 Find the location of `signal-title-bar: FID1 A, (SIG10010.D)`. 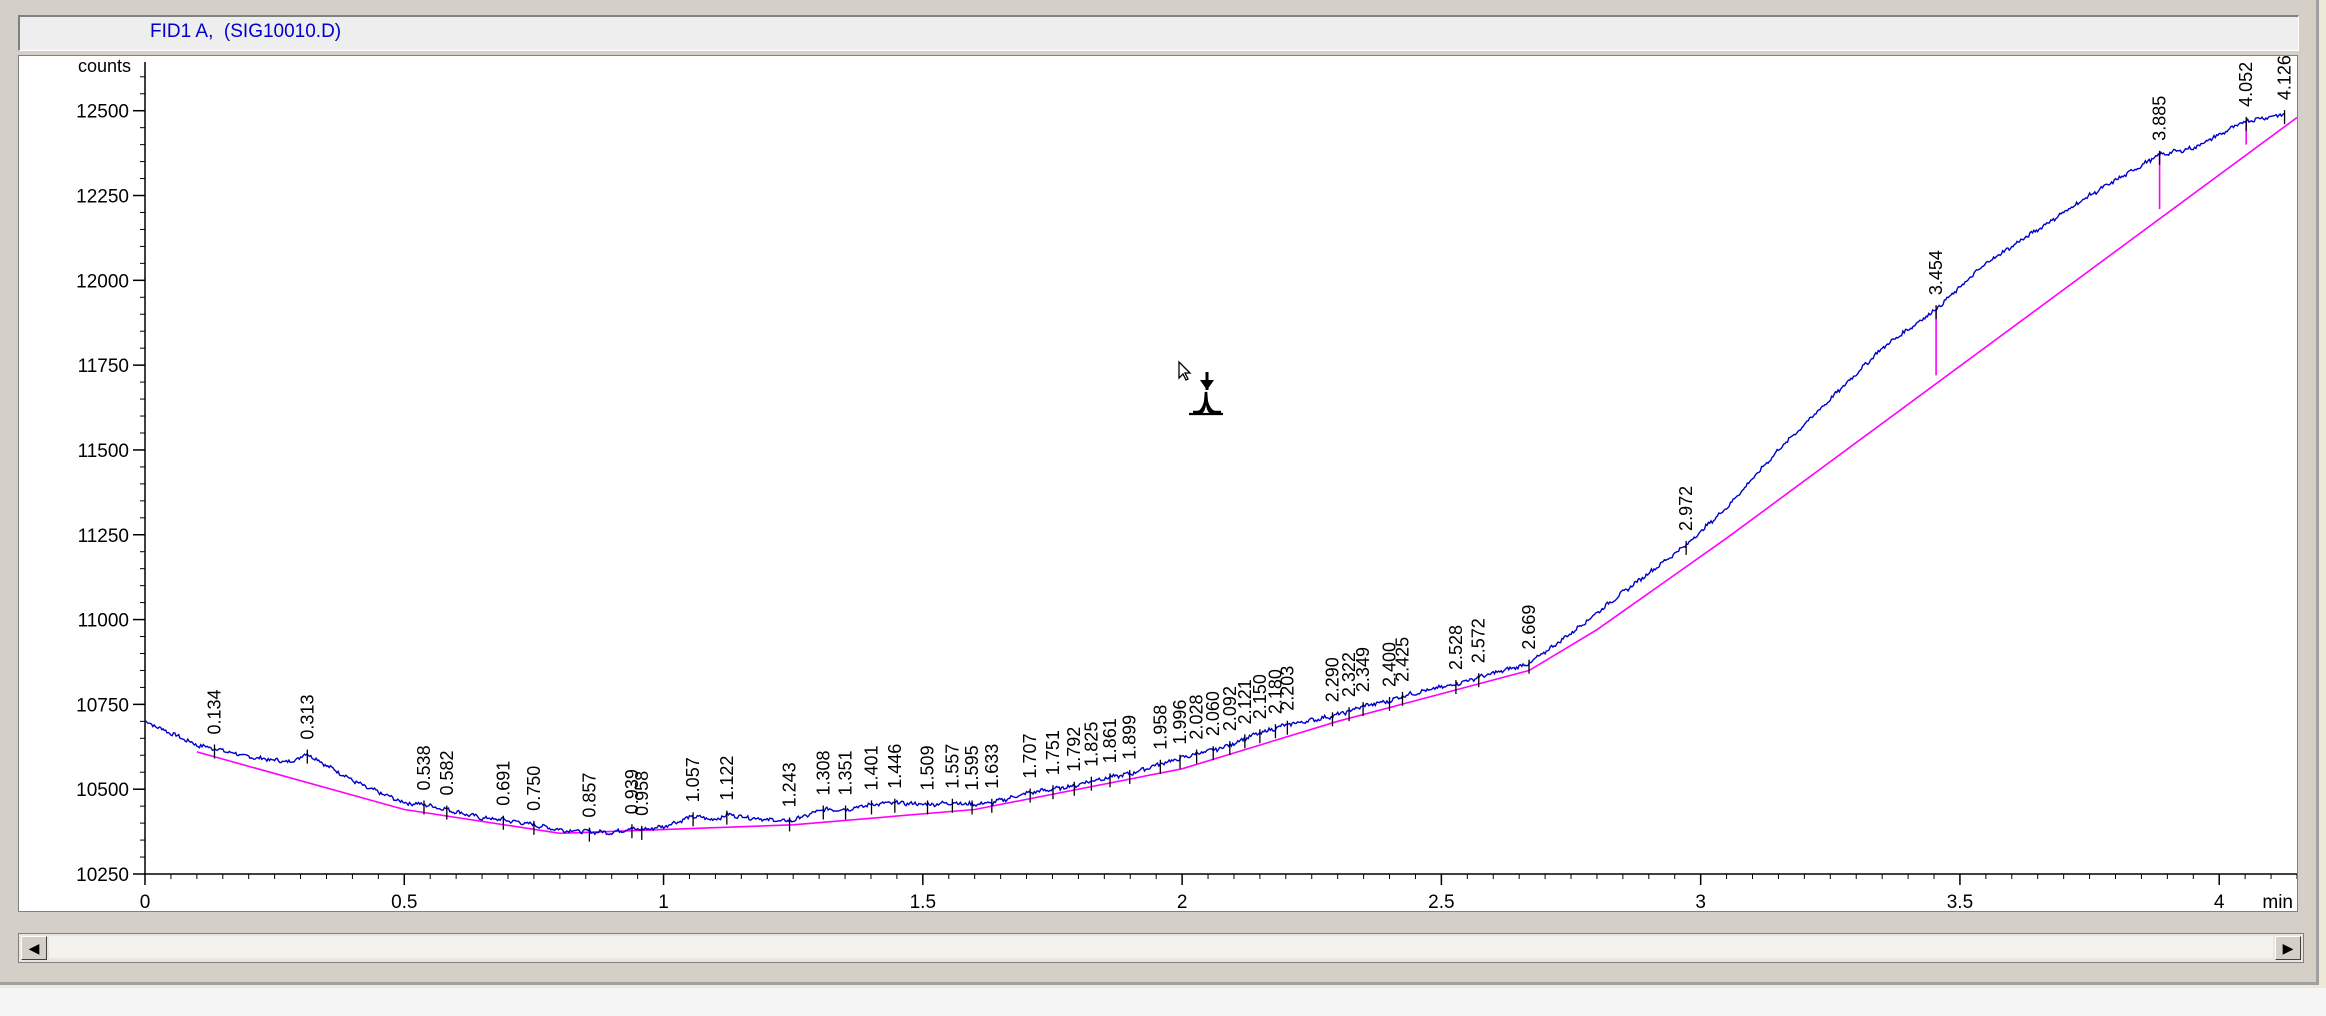

signal-title-bar: FID1 A, (SIG10010.D) is located at coordinates (1158, 33).